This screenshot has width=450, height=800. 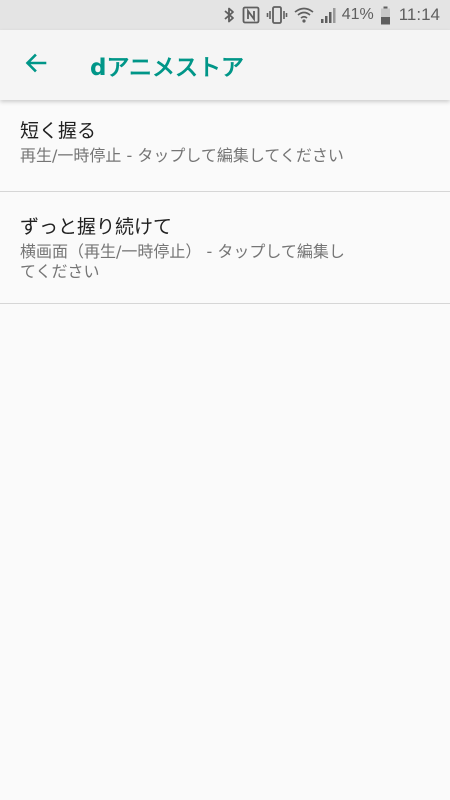 I want to click on battery-percent: 41%, so click(x=357, y=14).